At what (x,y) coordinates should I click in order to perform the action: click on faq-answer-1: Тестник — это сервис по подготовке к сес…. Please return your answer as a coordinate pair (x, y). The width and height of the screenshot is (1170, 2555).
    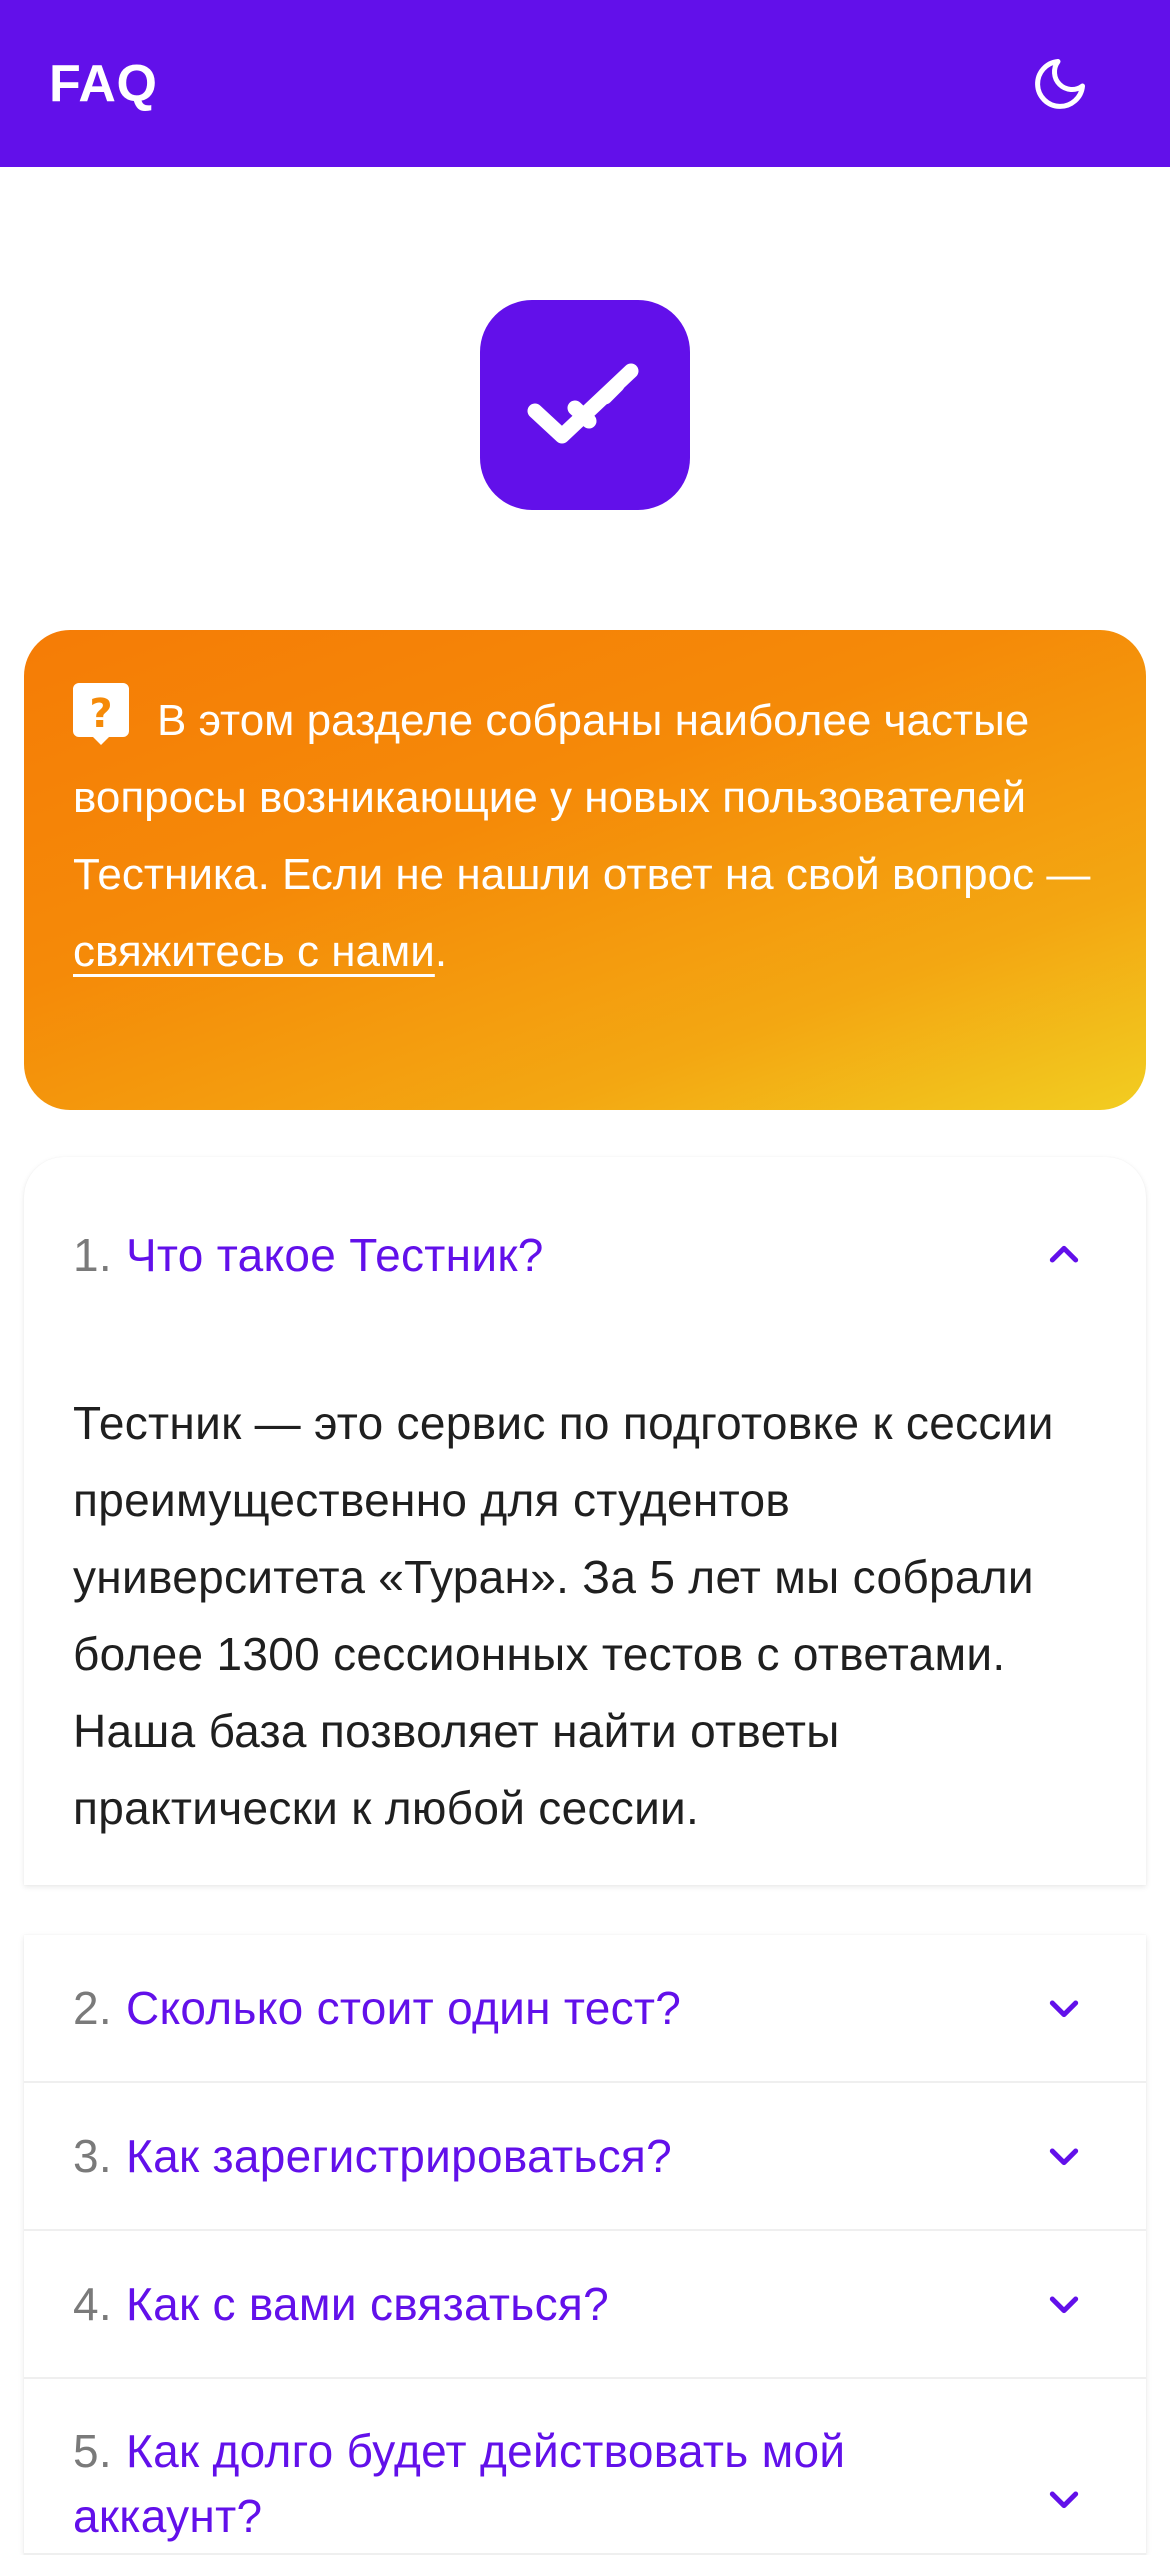
    Looking at the image, I should click on (563, 1615).